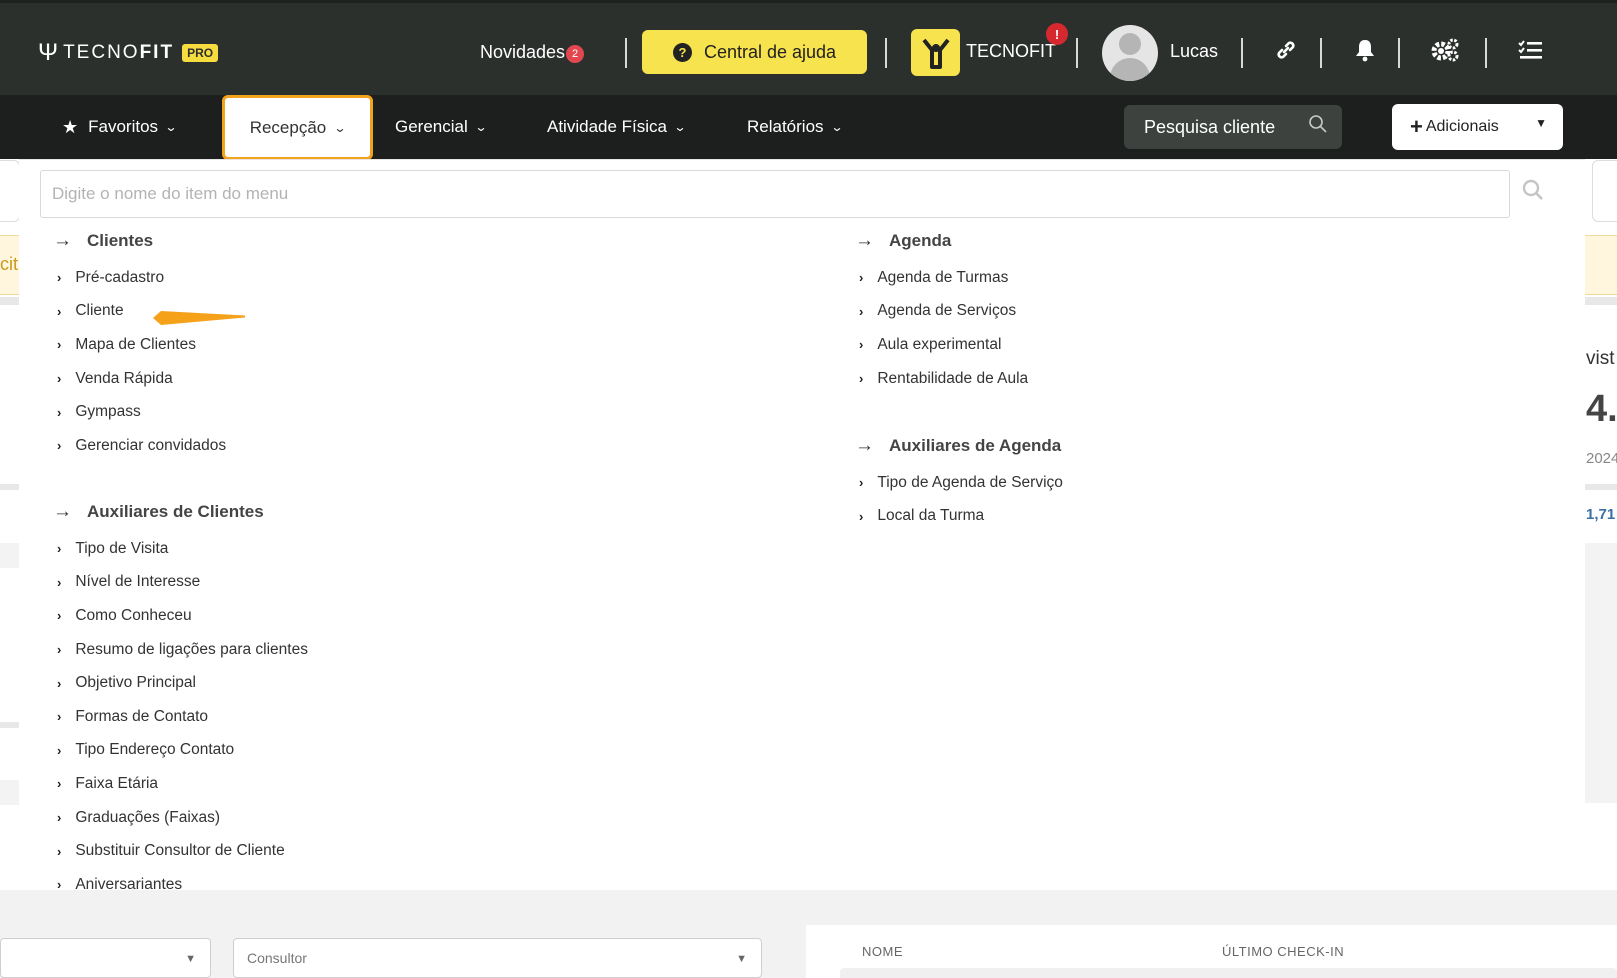 The image size is (1617, 978). Describe the element at coordinates (120, 127) in the screenshot. I see `nav-favorites: ★ Favoritos ⌄` at that location.